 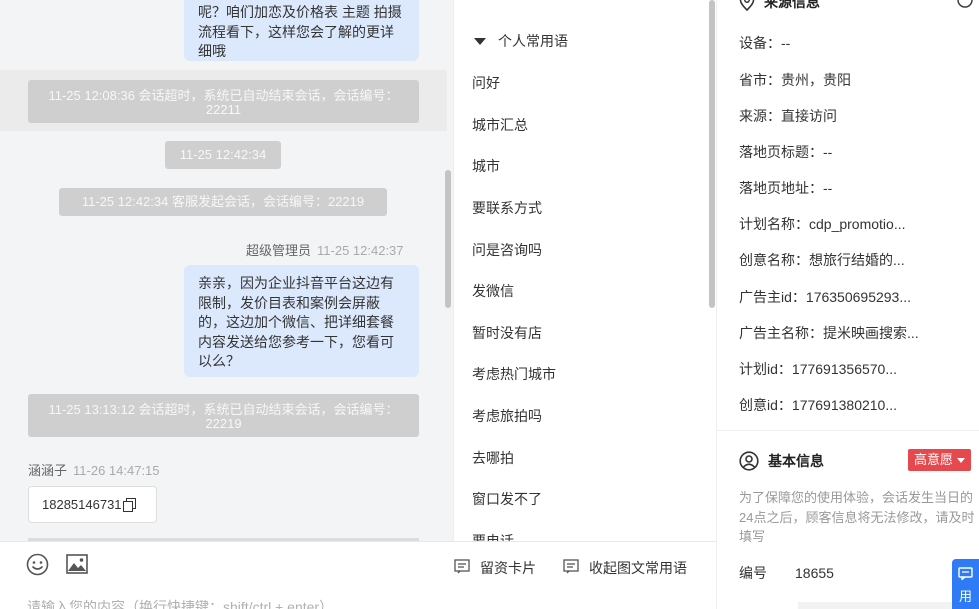 I want to click on system-message-text: 11-25 12:08:36 会话超时，系统已自动结束会话，会话编号：22211, so click(x=223, y=102).